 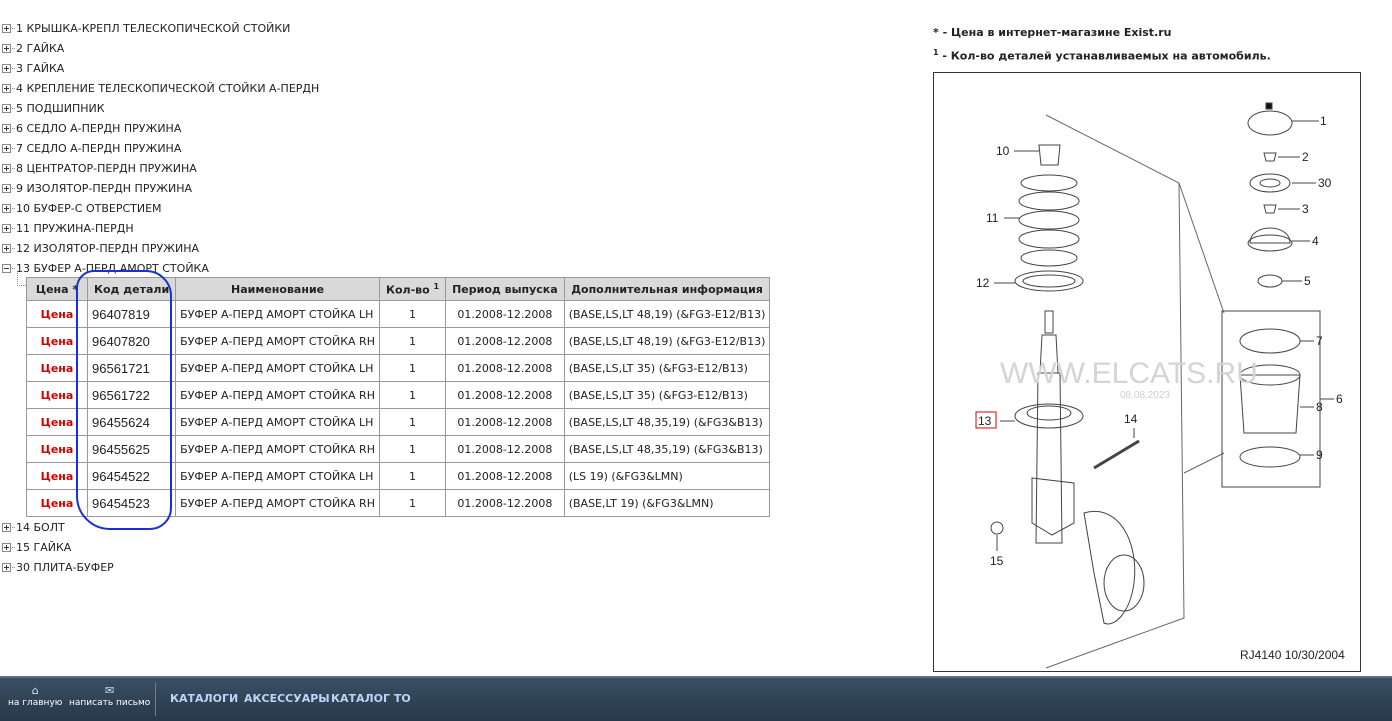 What do you see at coordinates (131, 476) in the screenshot?
I see `part-code: 96454522` at bounding box center [131, 476].